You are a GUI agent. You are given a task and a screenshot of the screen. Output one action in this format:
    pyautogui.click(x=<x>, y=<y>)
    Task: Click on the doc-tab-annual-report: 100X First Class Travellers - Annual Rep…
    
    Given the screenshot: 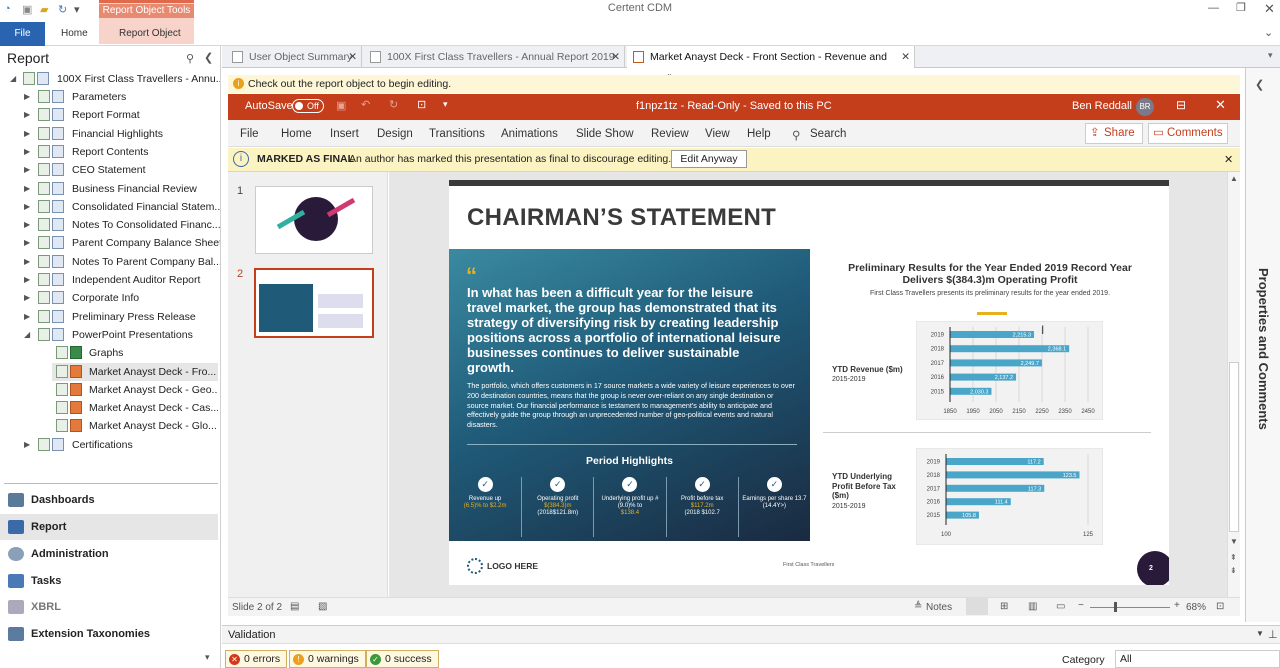 What is the action you would take?
    pyautogui.click(x=494, y=65)
    